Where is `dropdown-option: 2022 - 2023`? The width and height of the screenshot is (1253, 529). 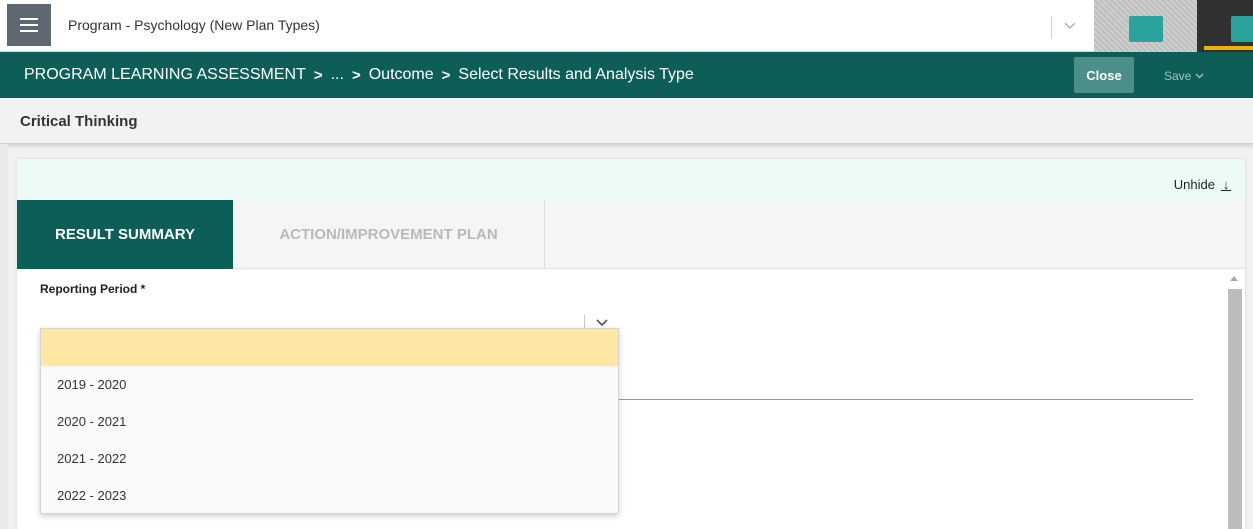
dropdown-option: 2022 - 2023 is located at coordinates (329, 495).